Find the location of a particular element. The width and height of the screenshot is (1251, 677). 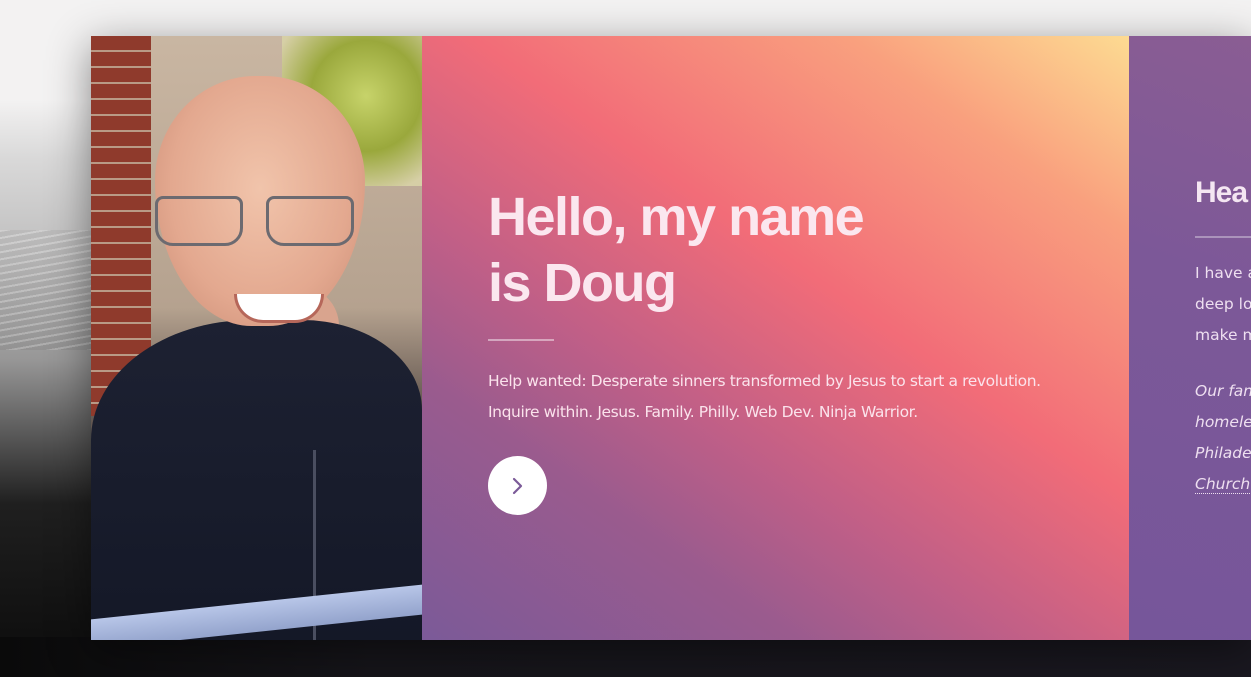

title-divider is located at coordinates (521, 340).